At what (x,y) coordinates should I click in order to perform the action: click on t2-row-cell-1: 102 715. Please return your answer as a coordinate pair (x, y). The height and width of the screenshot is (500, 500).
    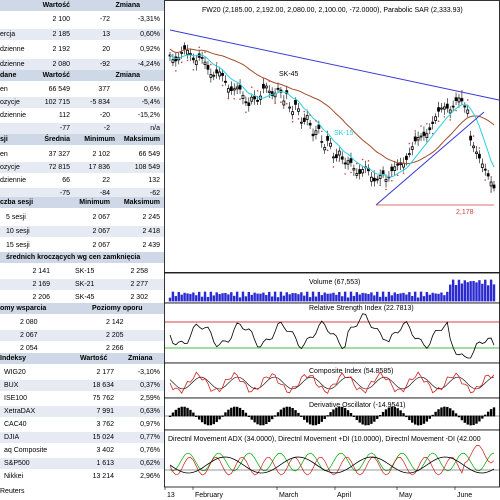
    Looking at the image, I should click on (57, 102).